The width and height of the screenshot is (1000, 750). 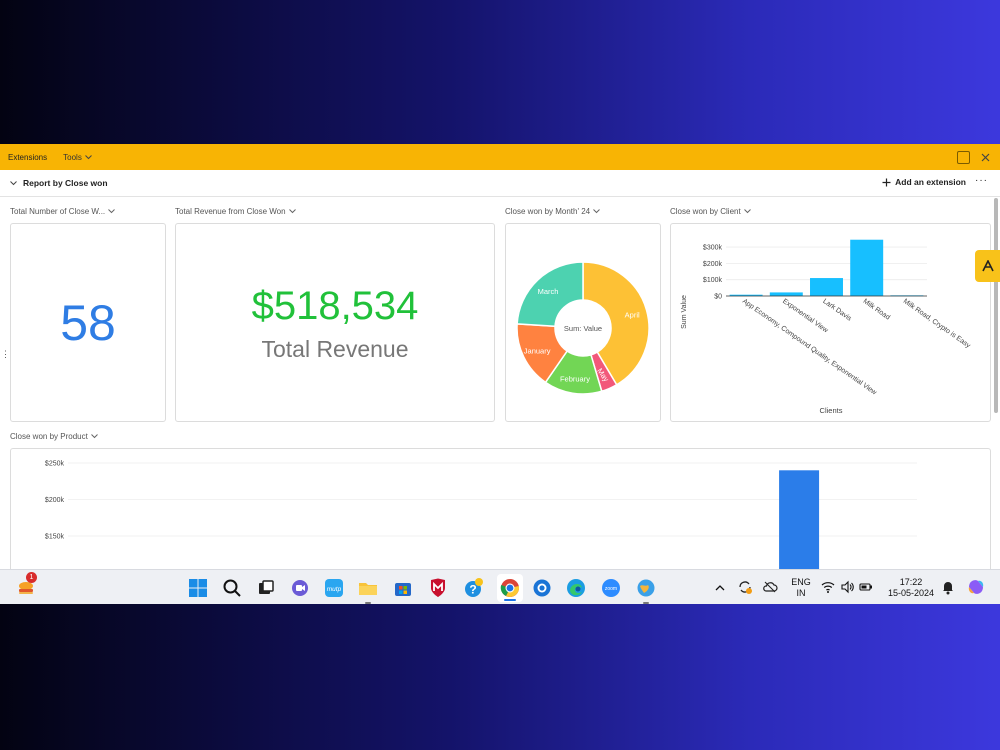 I want to click on folder-icon, so click(x=368, y=589).